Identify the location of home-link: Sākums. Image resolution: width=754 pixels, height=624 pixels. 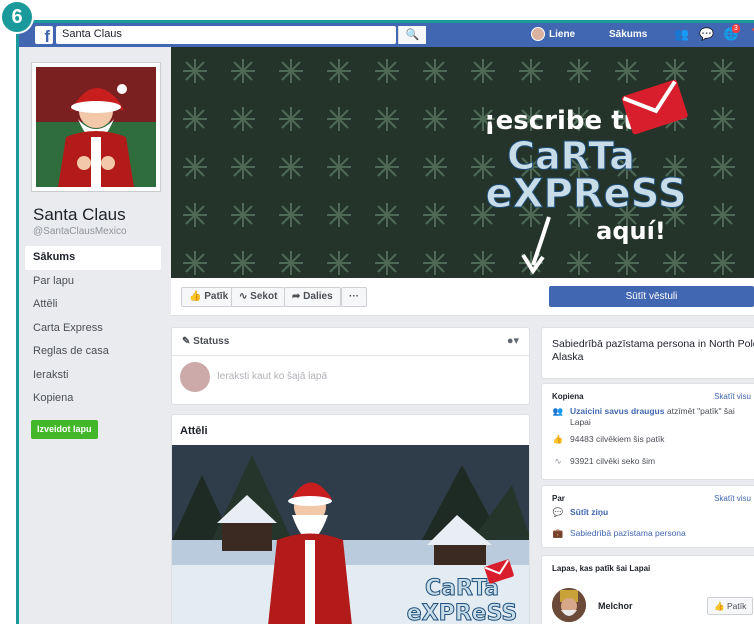
(628, 34).